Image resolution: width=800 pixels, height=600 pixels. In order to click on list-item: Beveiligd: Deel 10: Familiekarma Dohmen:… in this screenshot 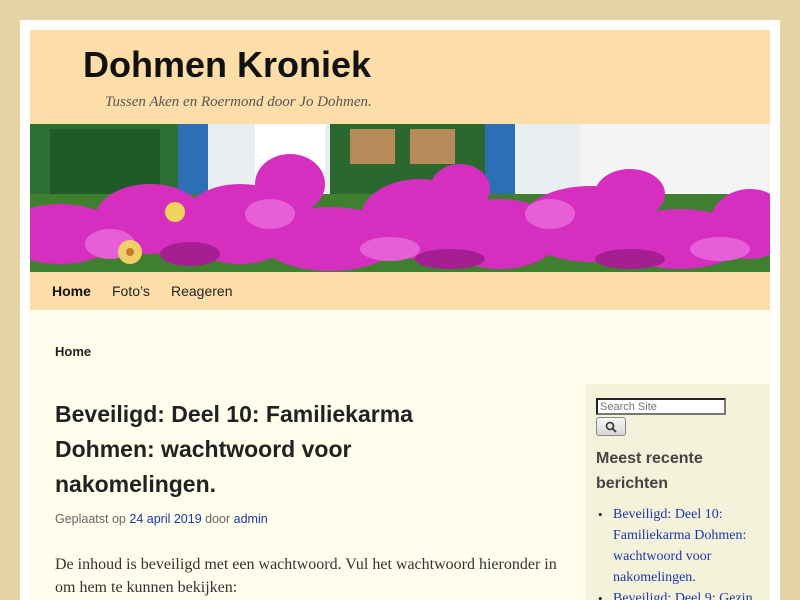, I will do `click(680, 546)`.